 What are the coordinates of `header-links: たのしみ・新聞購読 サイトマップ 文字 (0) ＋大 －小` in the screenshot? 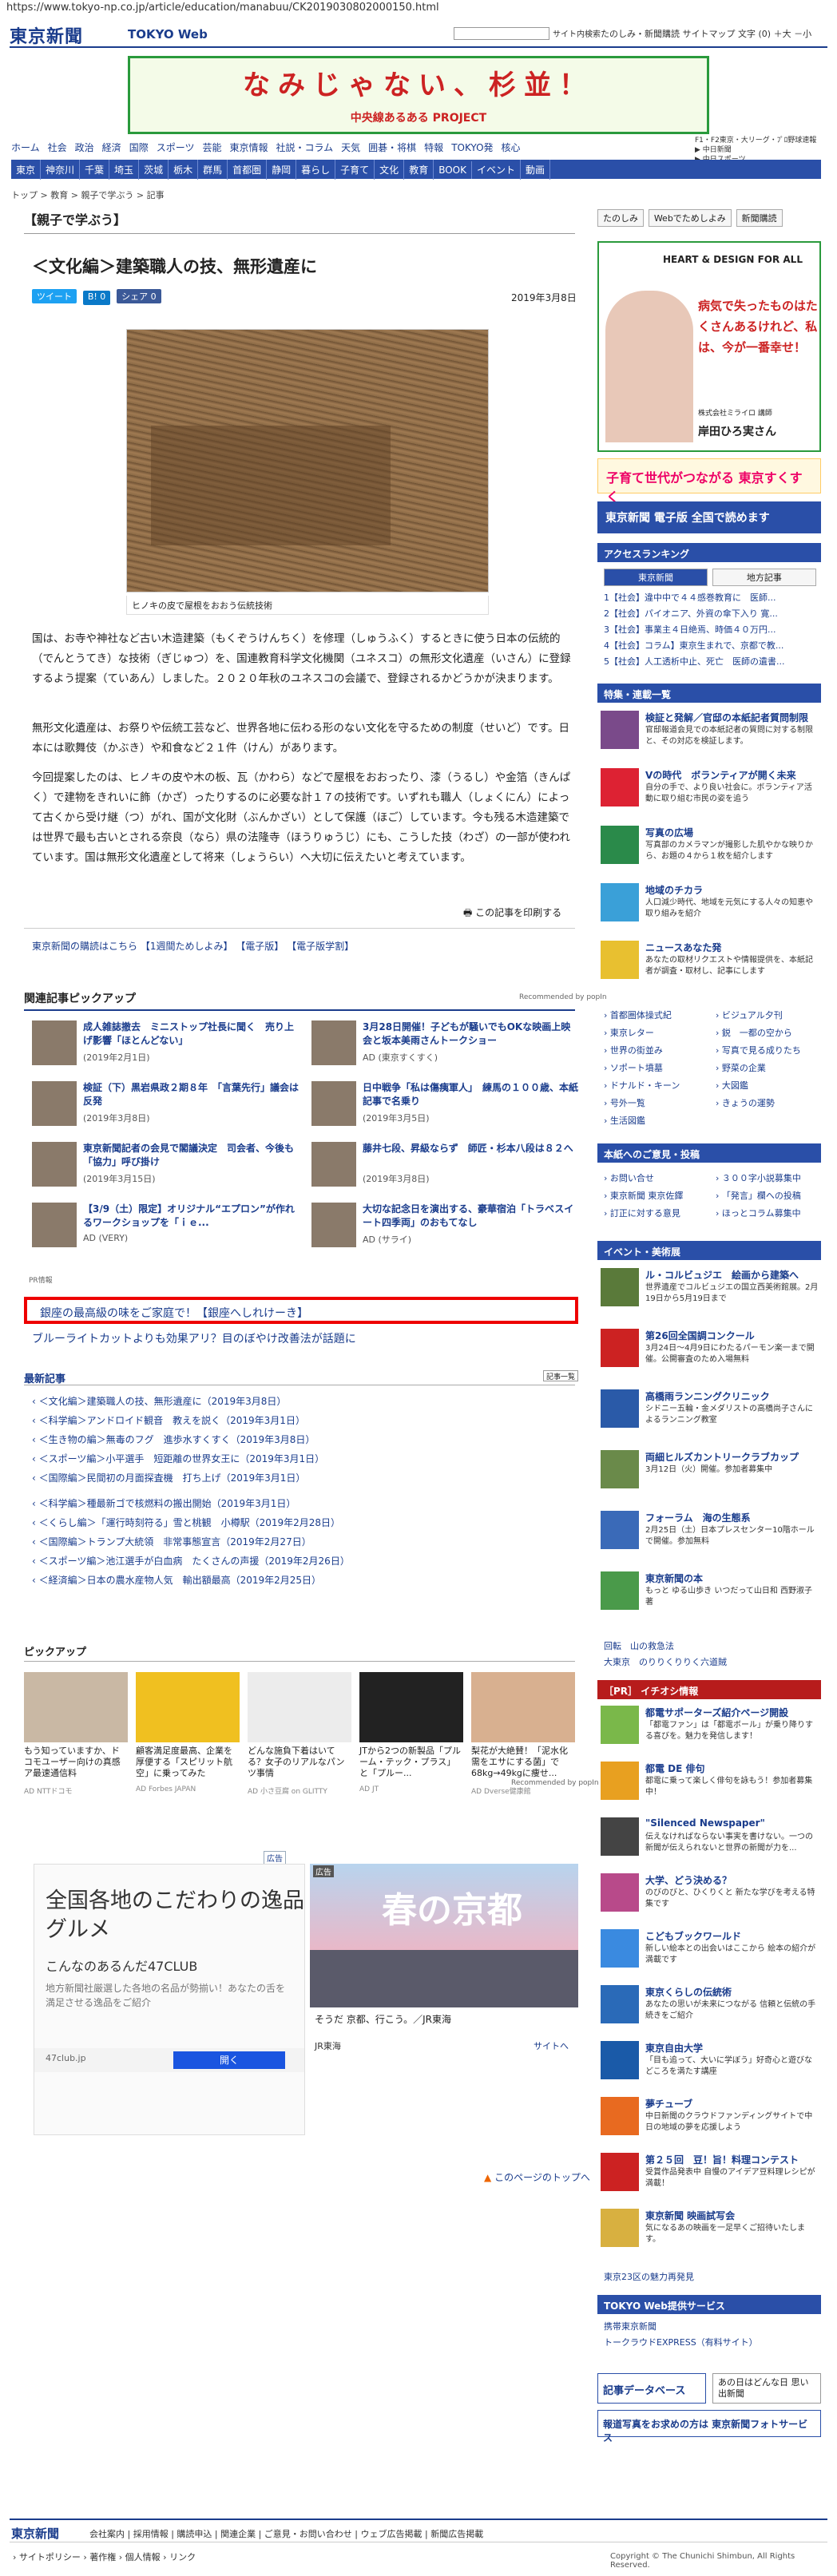 It's located at (706, 33).